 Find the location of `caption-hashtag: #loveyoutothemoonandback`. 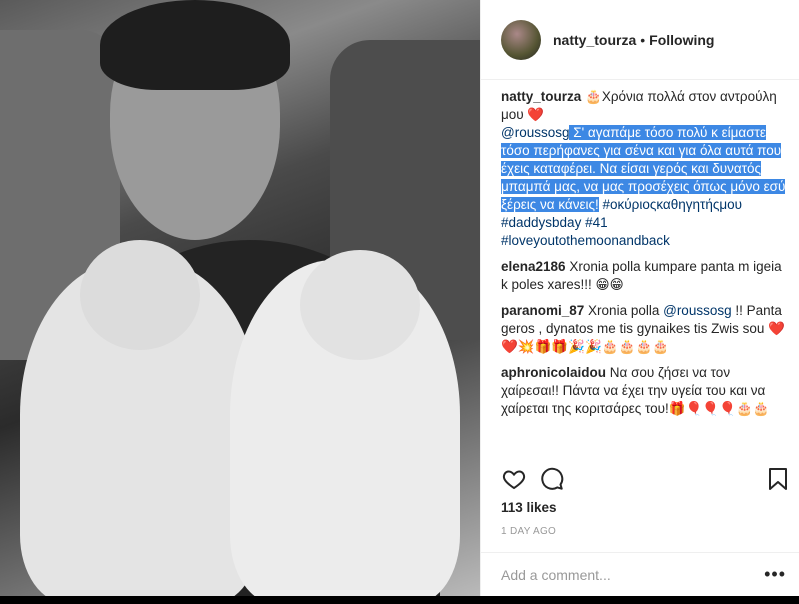

caption-hashtag: #loveyoutothemoonandback is located at coordinates (585, 240).